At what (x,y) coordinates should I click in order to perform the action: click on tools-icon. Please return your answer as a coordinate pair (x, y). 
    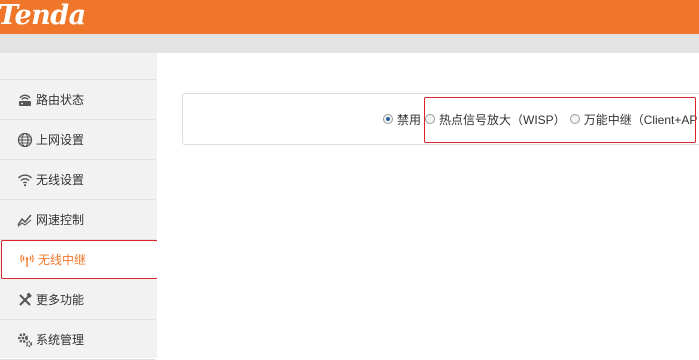
    Looking at the image, I should click on (25, 300).